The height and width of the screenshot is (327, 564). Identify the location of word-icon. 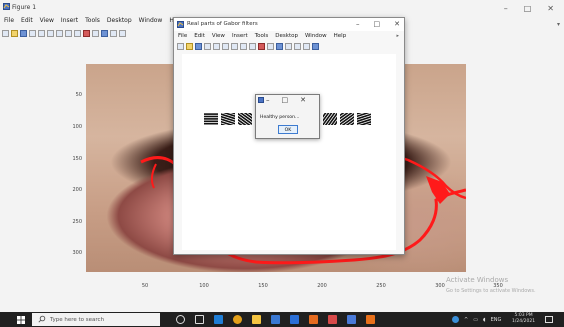
(294, 319).